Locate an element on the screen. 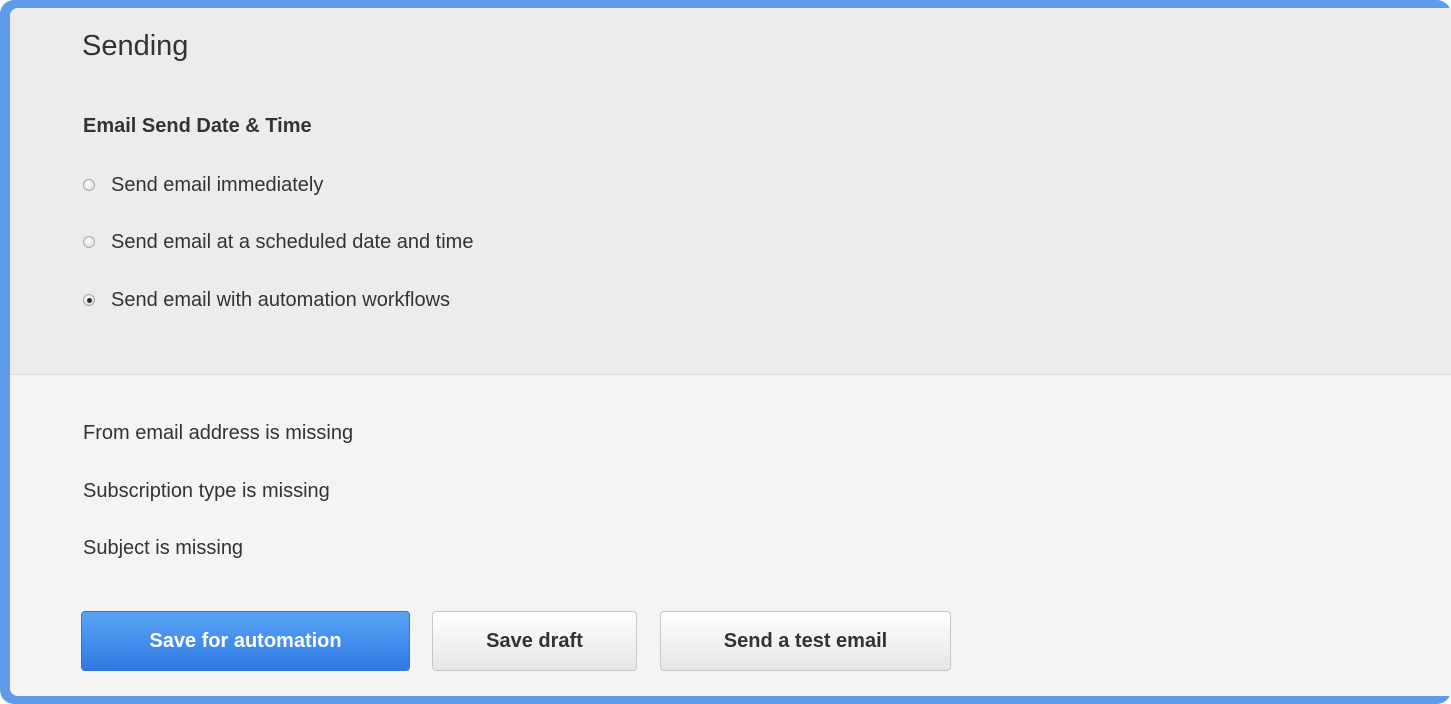  radio-option-label: Send email at a scheduled date and time is located at coordinates (292, 241).